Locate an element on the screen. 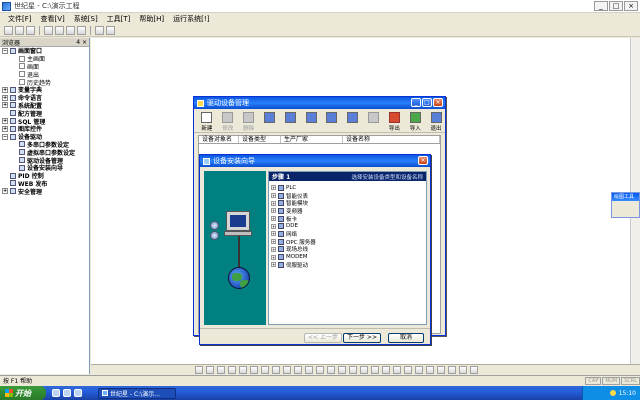  tree-item: 主画面 is located at coordinates (44, 59).